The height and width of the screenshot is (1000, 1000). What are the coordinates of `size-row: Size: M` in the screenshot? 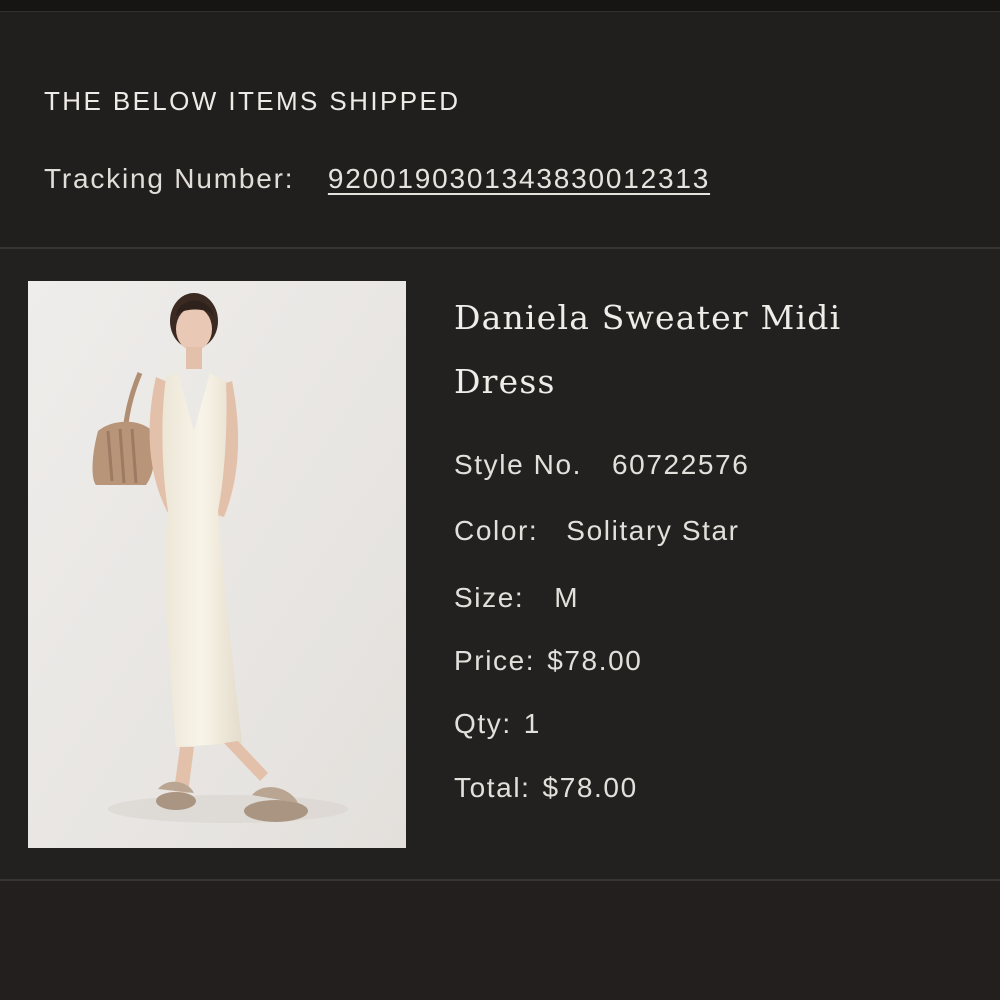 It's located at (516, 598).